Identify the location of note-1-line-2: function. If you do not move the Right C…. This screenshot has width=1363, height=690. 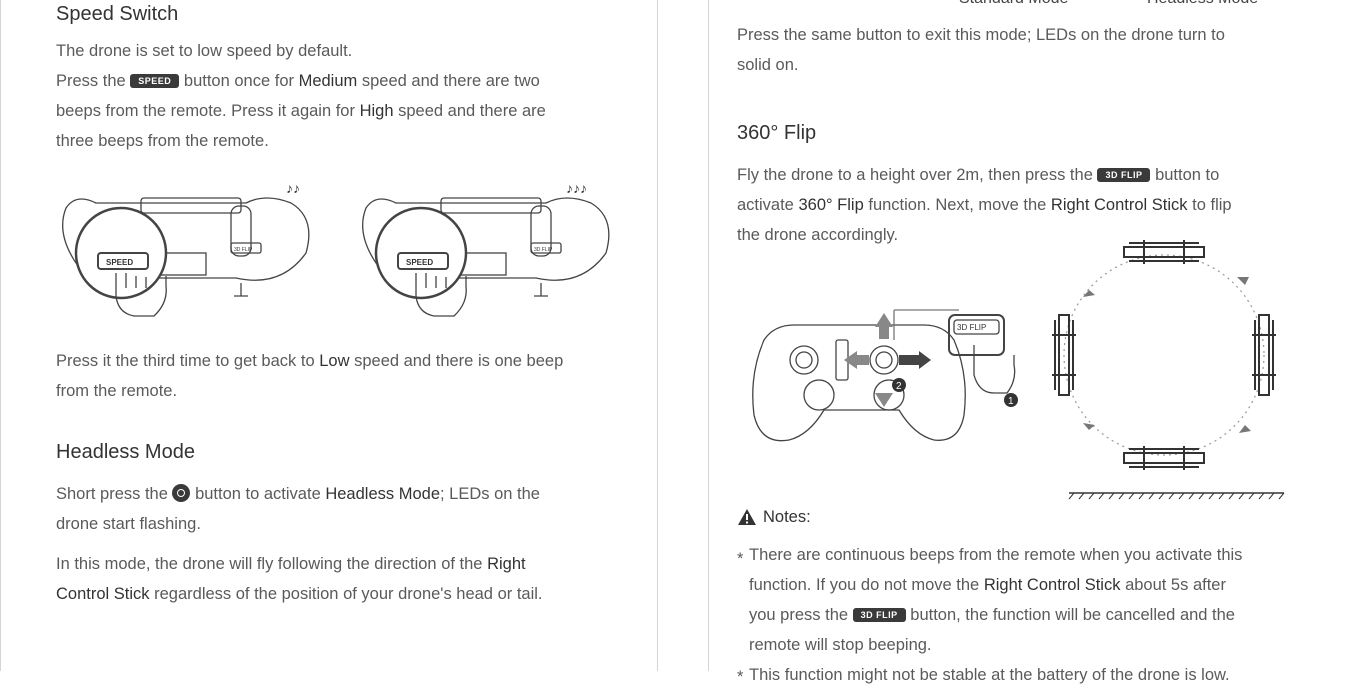
(987, 585).